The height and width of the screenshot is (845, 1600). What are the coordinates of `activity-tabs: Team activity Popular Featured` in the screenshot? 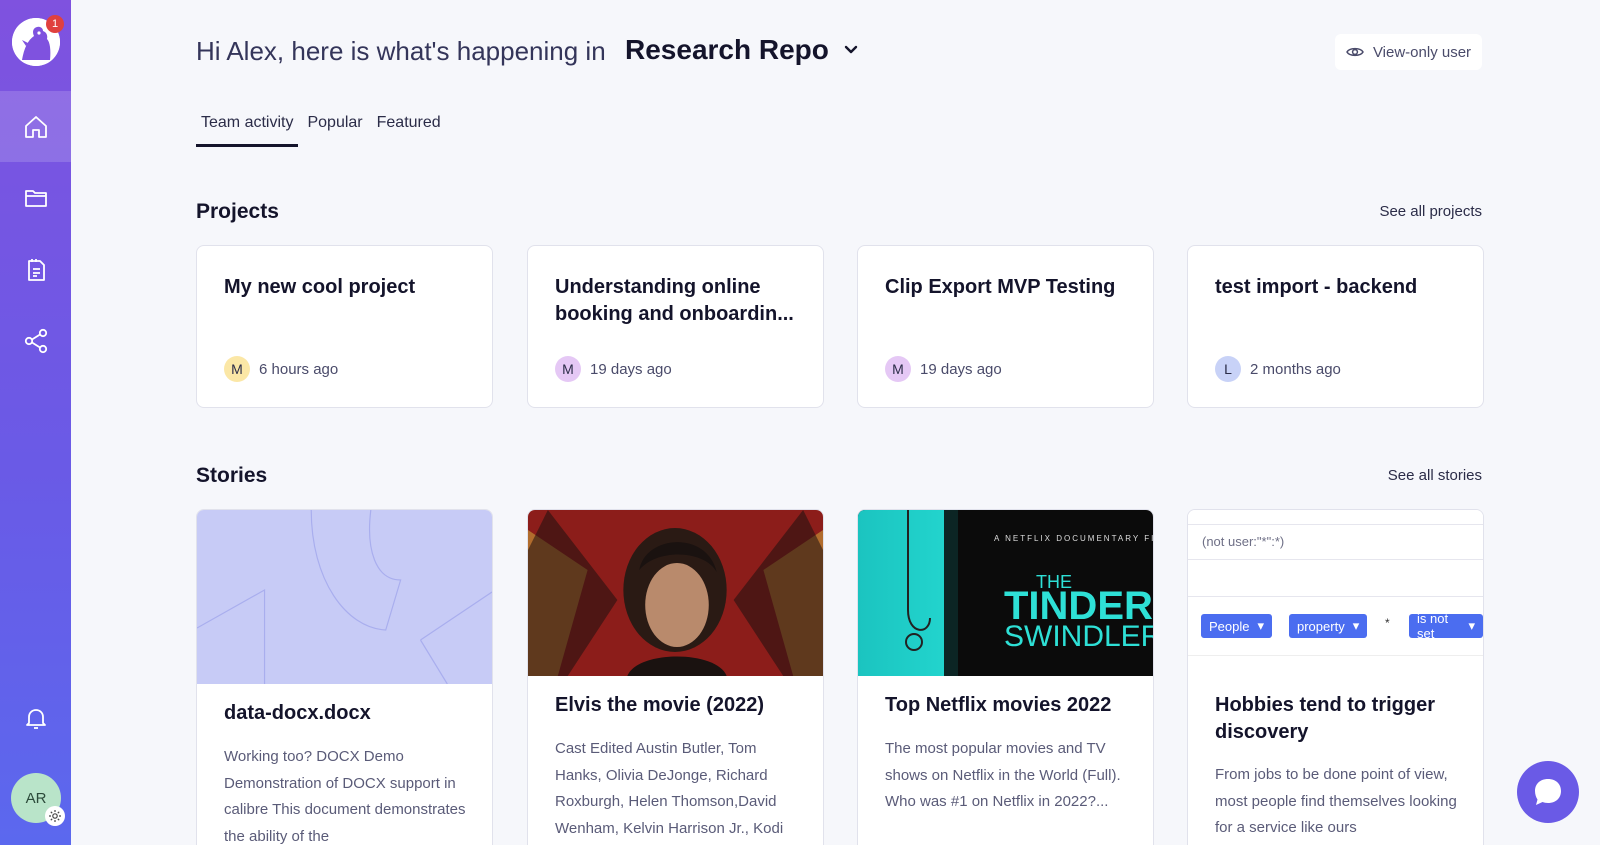 It's located at (323, 129).